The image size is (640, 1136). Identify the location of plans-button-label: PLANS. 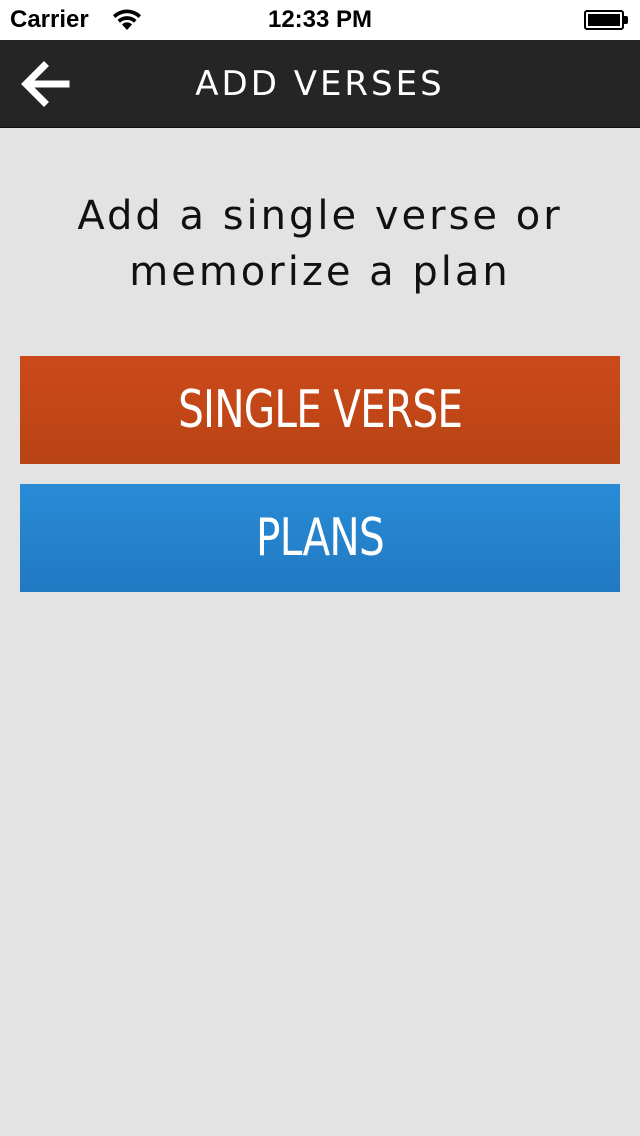
(320, 538).